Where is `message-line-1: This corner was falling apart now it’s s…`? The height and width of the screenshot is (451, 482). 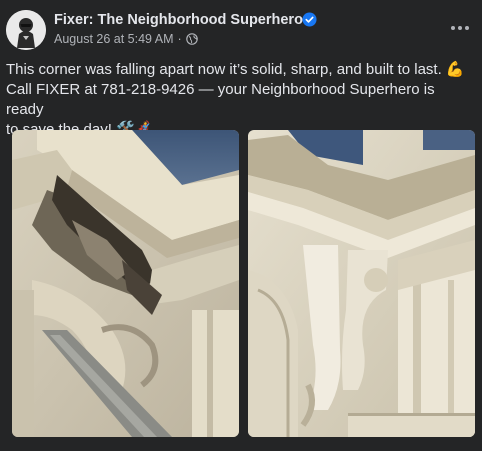 message-line-1: This corner was falling apart now it’s s… is located at coordinates (235, 69).